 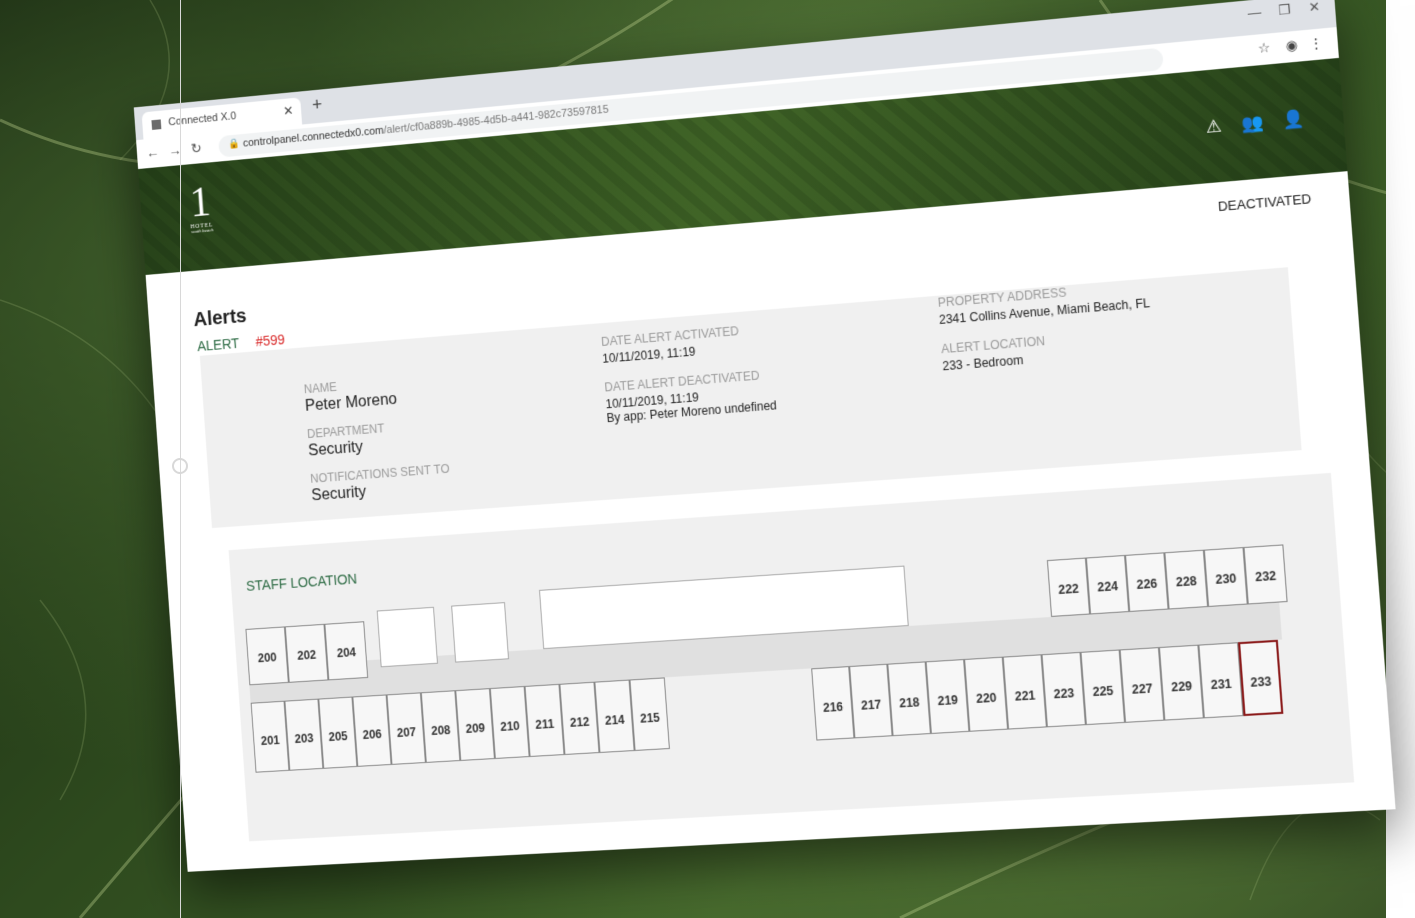 What do you see at coordinates (1264, 202) in the screenshot?
I see `status-badge: DEACTIVATED` at bounding box center [1264, 202].